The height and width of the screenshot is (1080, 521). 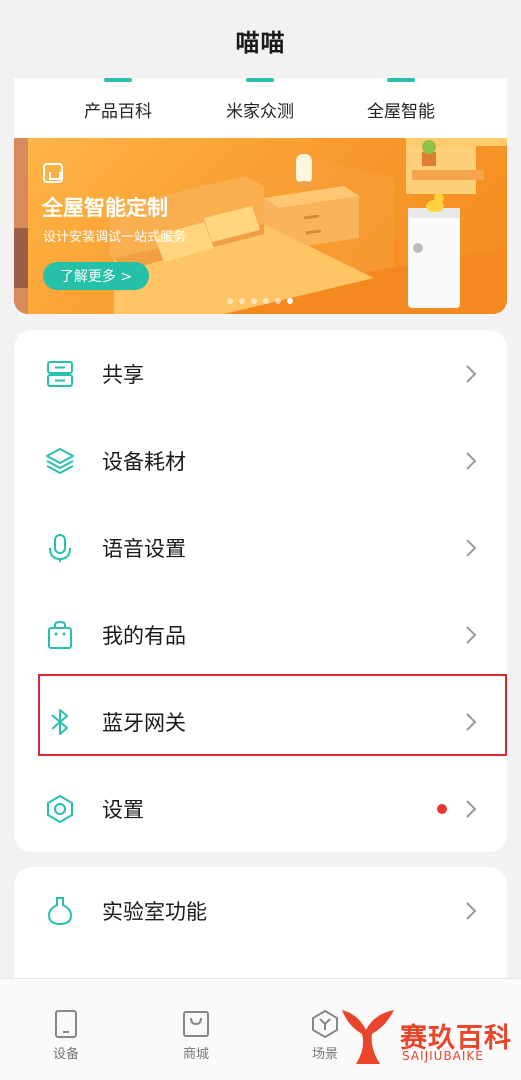 I want to click on nav-tab-store: 商城, so click(x=196, y=1029).